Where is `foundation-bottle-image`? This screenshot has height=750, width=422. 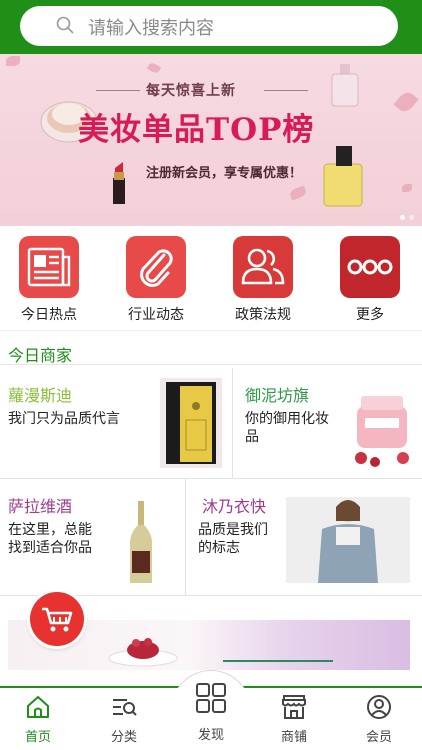 foundation-bottle-image is located at coordinates (343, 176).